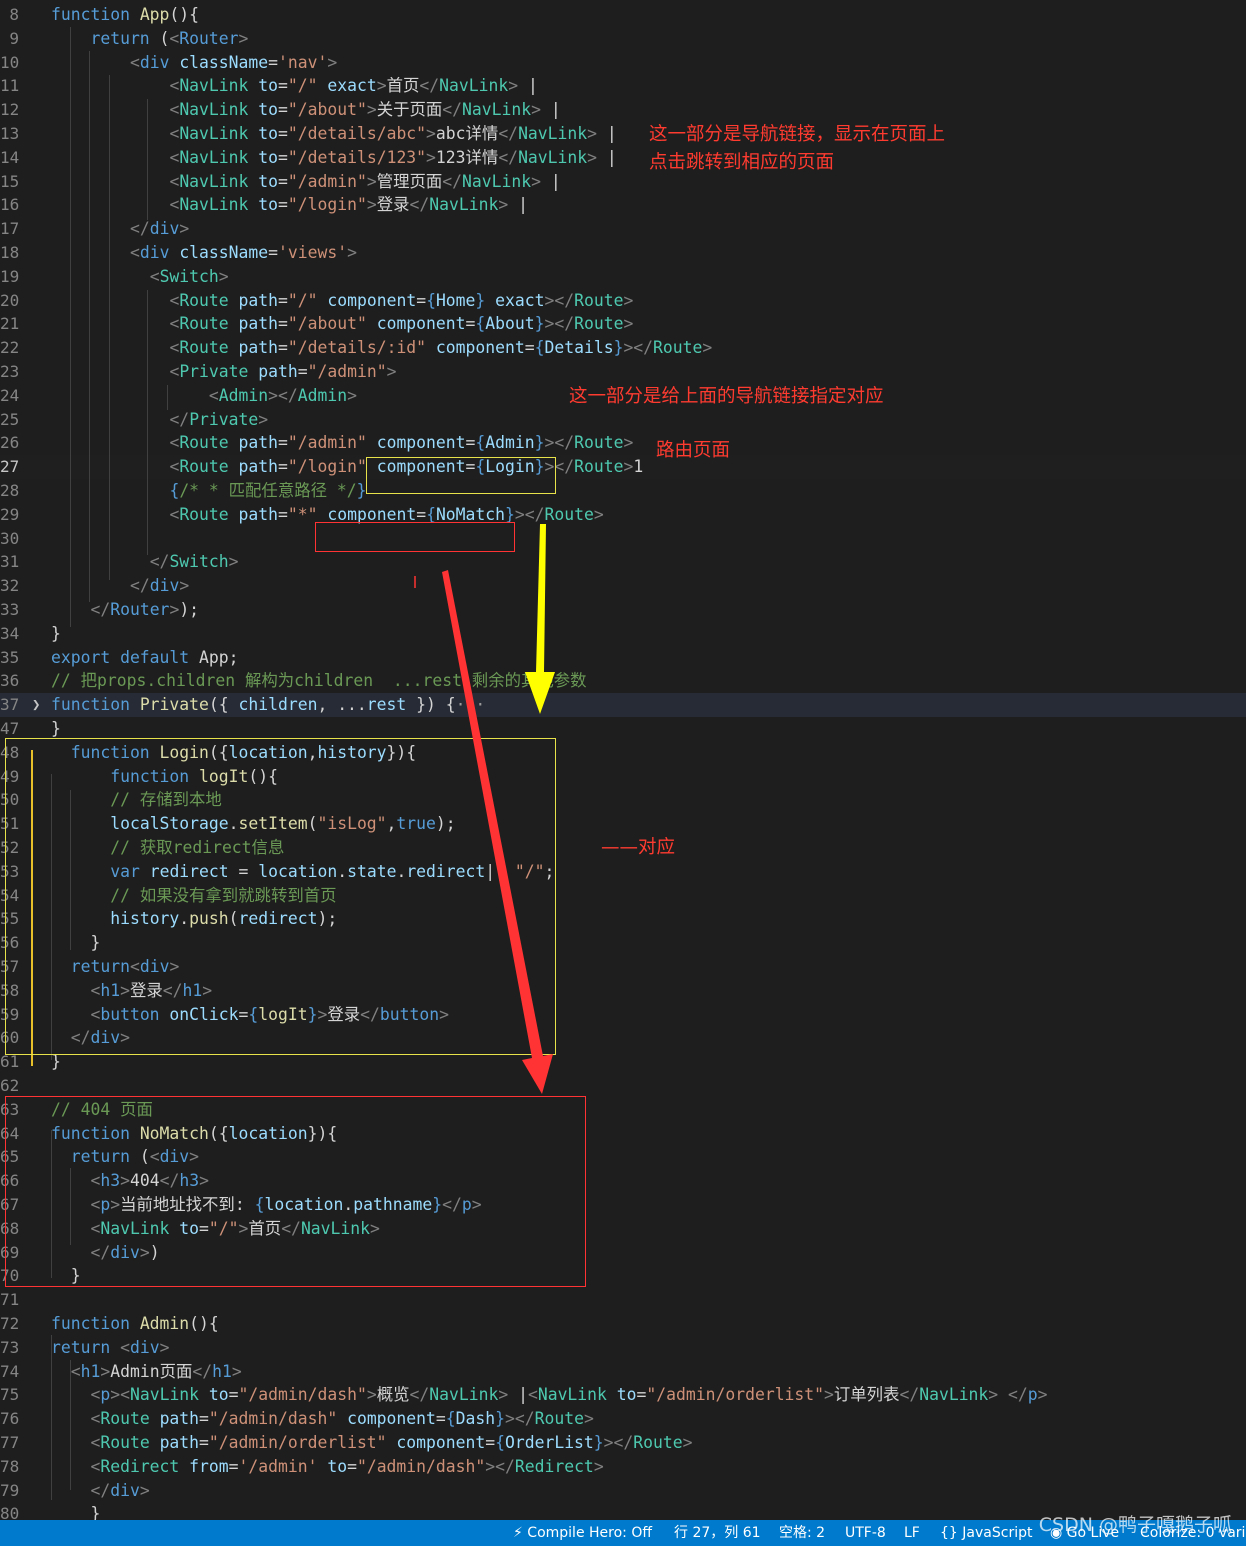  Describe the element at coordinates (10, 300) in the screenshot. I see `line-number: 20` at that location.